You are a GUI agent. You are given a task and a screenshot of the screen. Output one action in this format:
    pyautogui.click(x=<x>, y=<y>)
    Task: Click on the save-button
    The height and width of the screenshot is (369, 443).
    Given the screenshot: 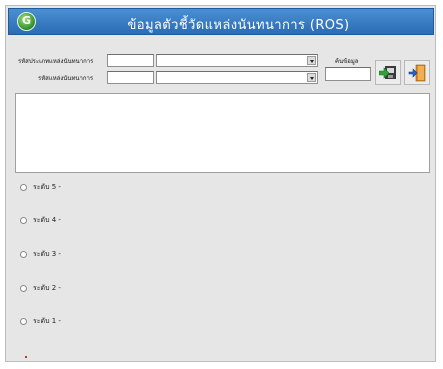 What is the action you would take?
    pyautogui.click(x=388, y=72)
    